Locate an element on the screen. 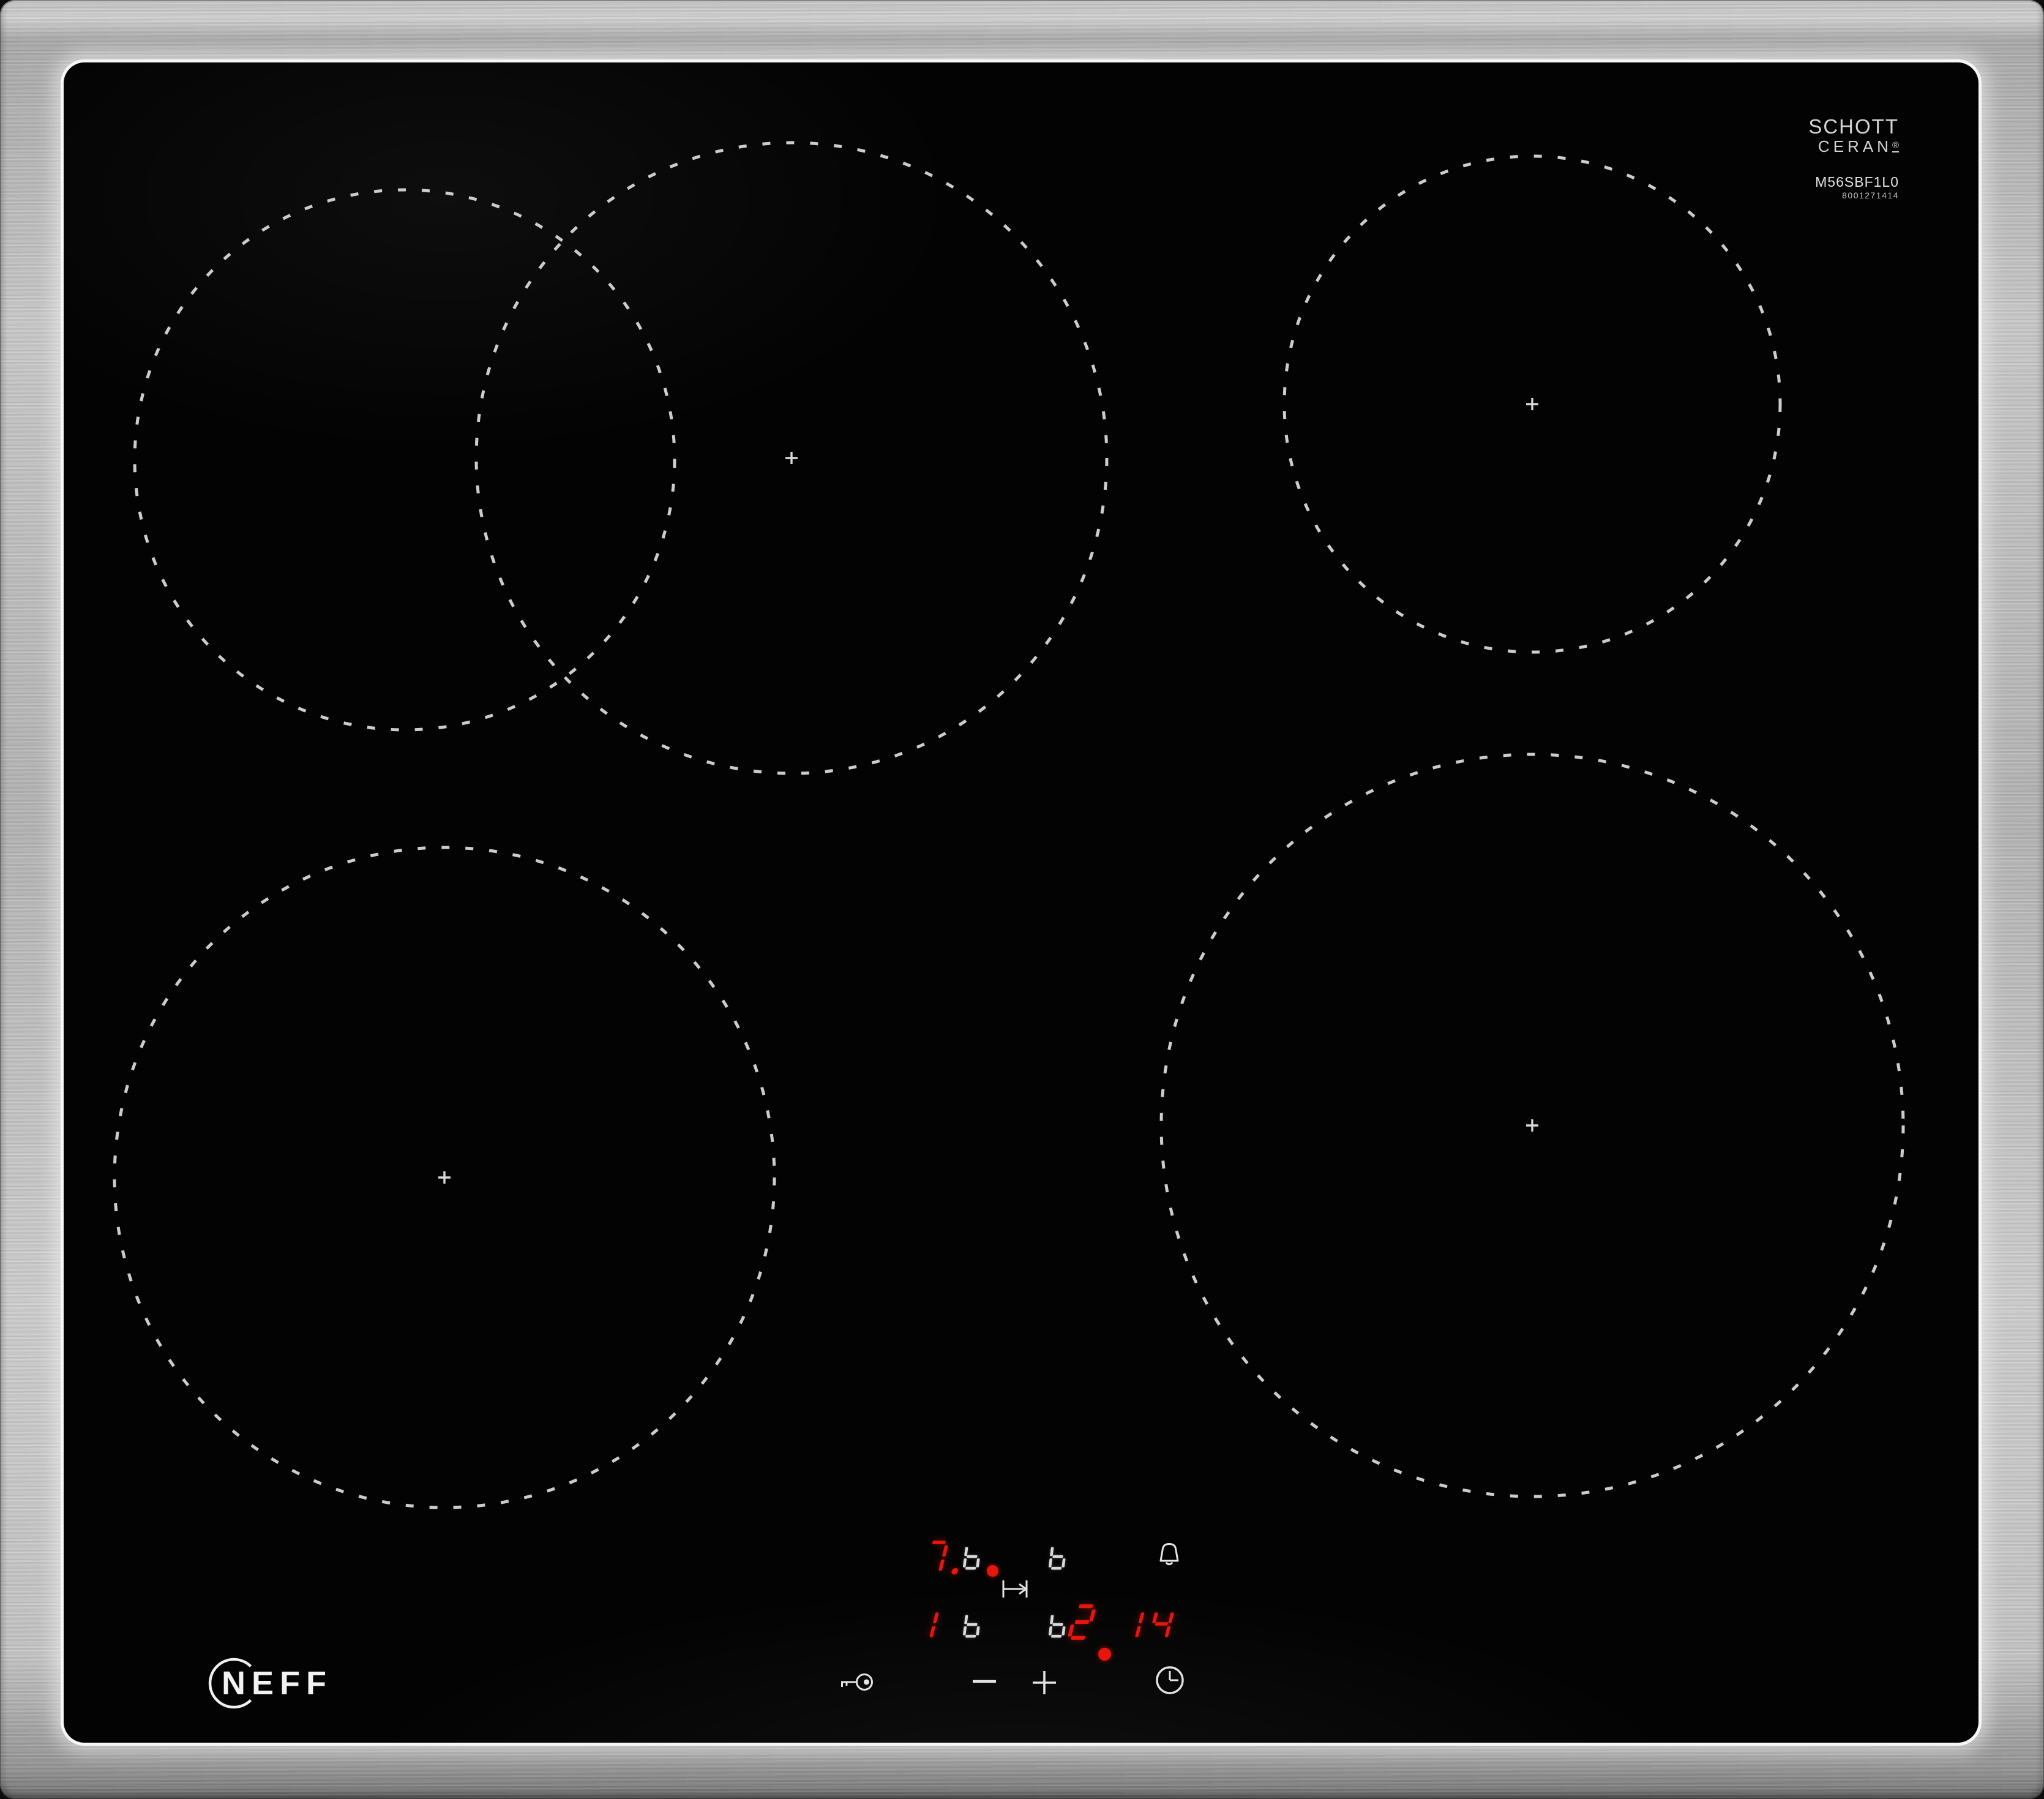  clock-icon is located at coordinates (1170, 1680).